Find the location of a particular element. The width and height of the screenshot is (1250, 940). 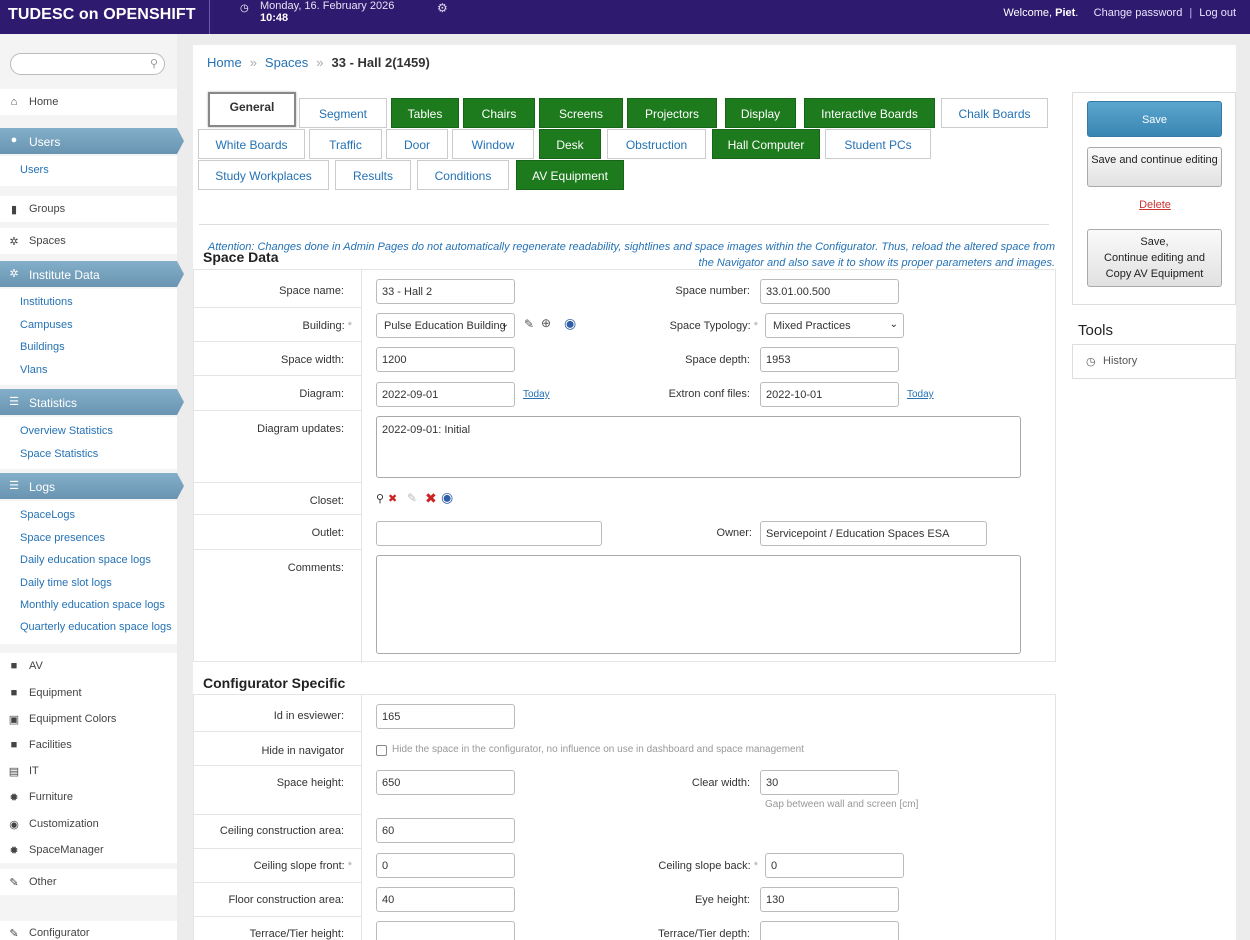

tools-title: Tools is located at coordinates (1096, 330).